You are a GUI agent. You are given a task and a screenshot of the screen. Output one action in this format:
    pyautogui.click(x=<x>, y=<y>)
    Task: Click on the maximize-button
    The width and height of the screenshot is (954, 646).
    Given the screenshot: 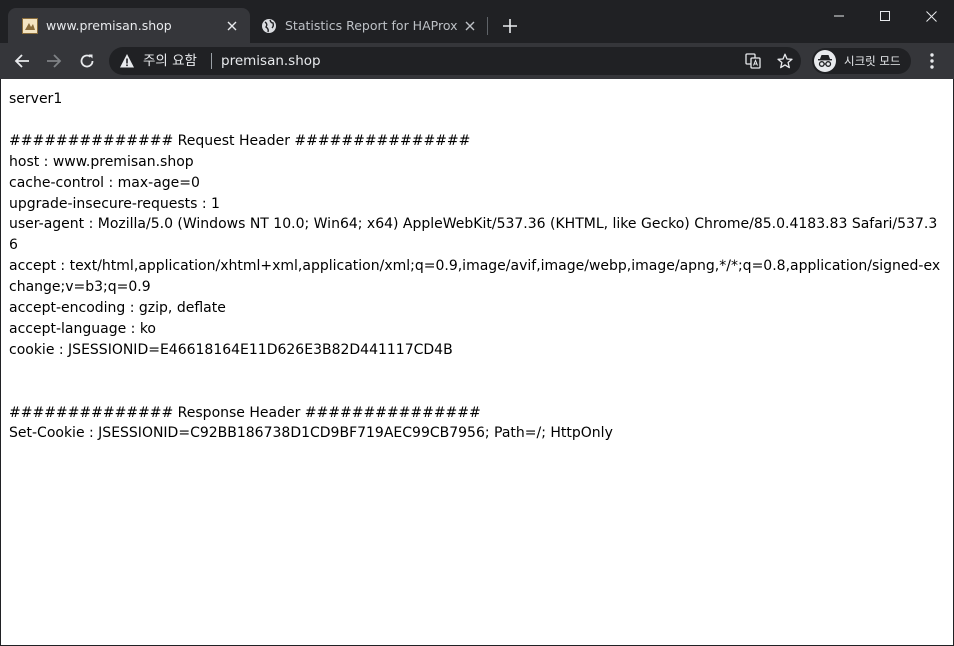 What is the action you would take?
    pyautogui.click(x=885, y=16)
    